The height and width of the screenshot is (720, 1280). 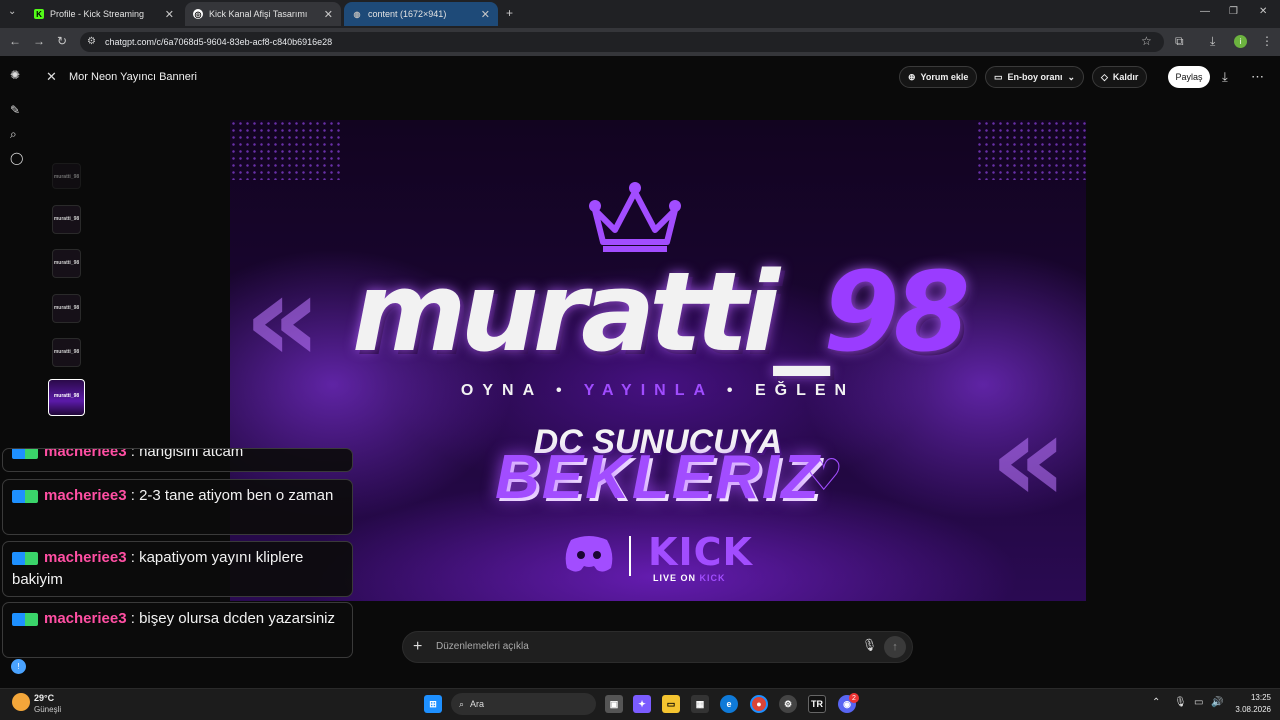 I want to click on tray-mic-icon: 🎙, so click(x=1180, y=702).